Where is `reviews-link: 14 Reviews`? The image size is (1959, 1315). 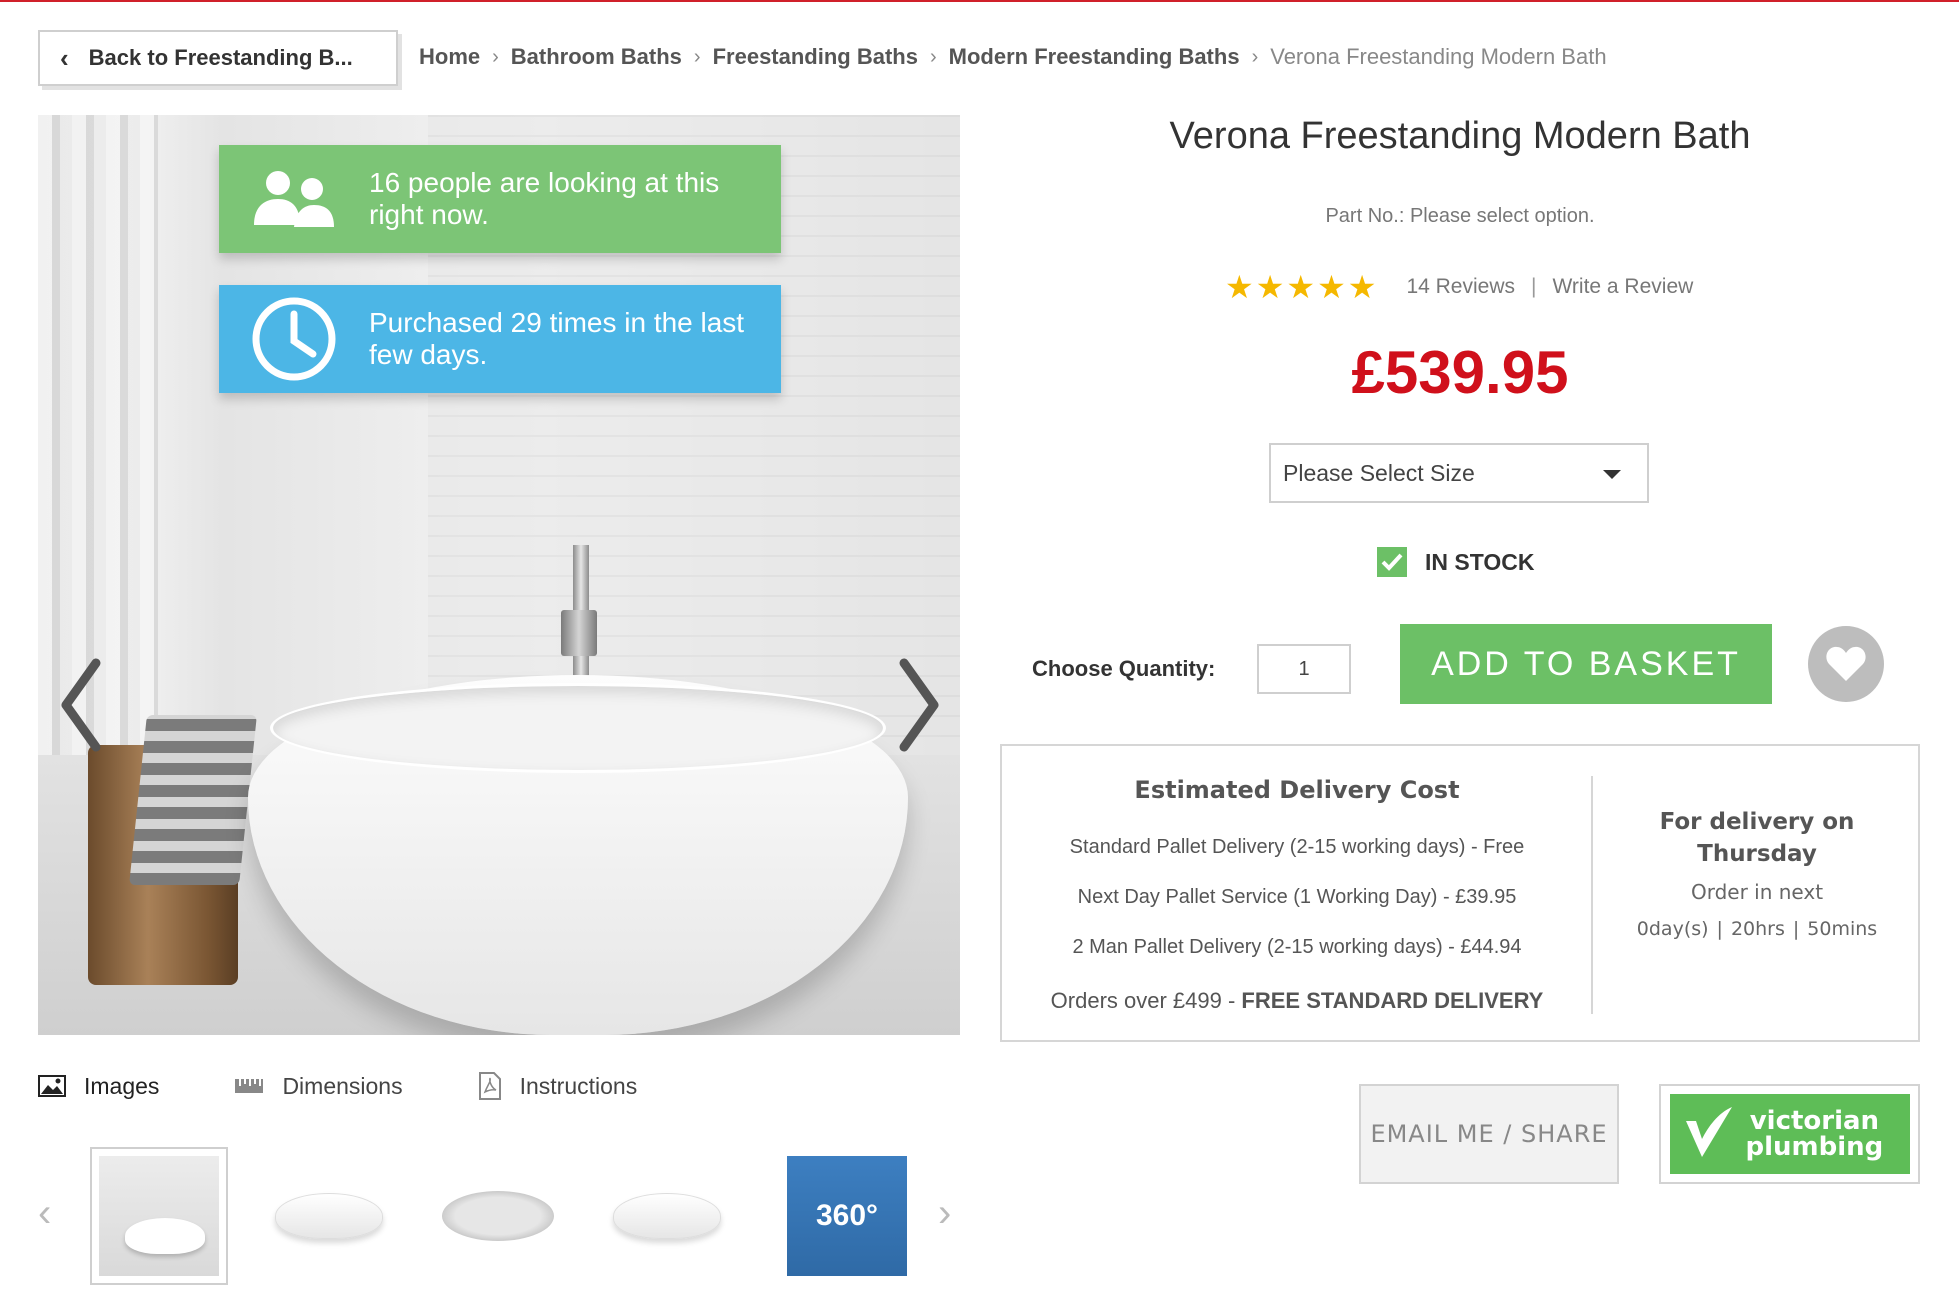
reviews-link: 14 Reviews is located at coordinates (1460, 287).